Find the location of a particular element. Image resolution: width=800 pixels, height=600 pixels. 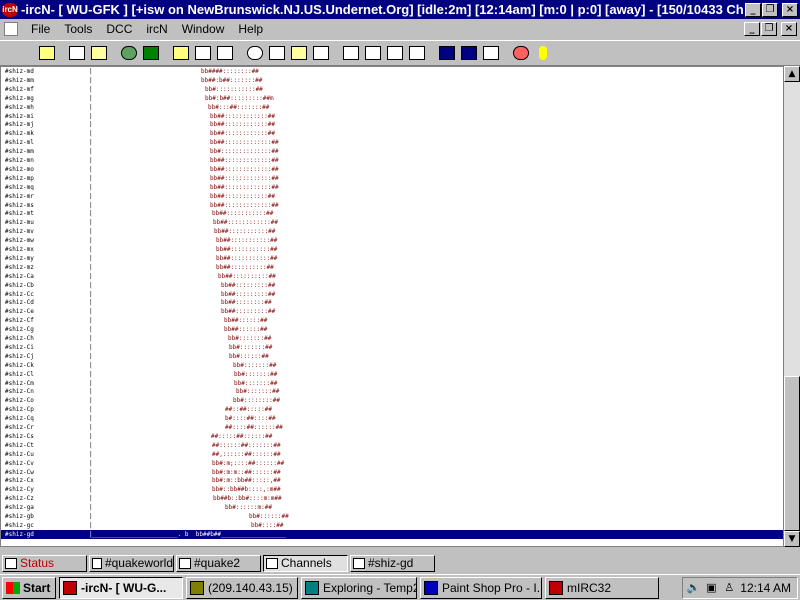

child-minimize-button: _ is located at coordinates (752, 28).